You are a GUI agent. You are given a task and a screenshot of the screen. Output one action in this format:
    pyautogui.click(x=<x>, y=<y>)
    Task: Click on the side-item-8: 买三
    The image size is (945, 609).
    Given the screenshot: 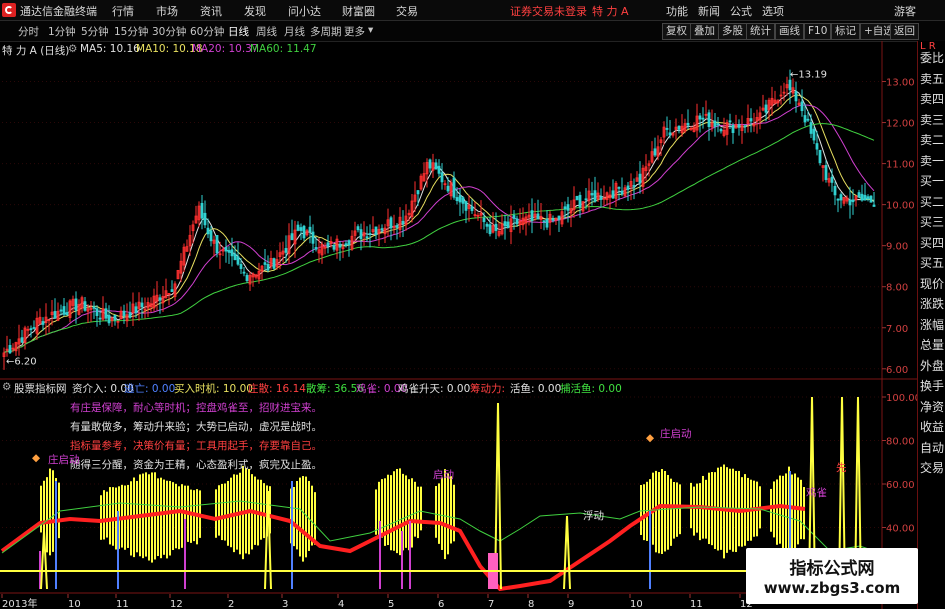 What is the action you would take?
    pyautogui.click(x=932, y=221)
    